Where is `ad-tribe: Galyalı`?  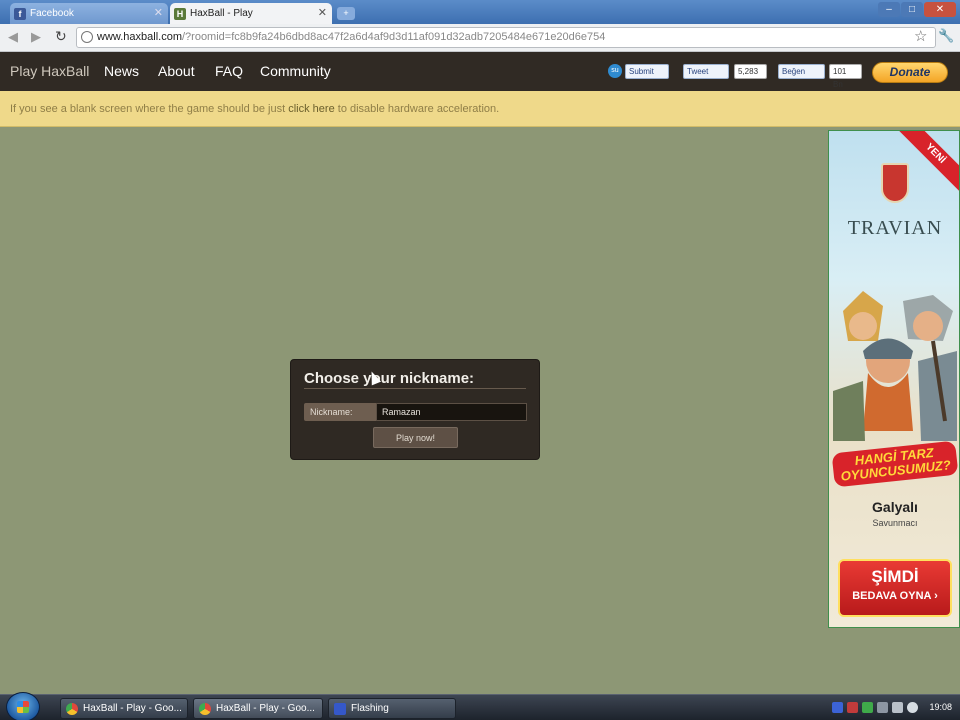 ad-tribe: Galyalı is located at coordinates (895, 507).